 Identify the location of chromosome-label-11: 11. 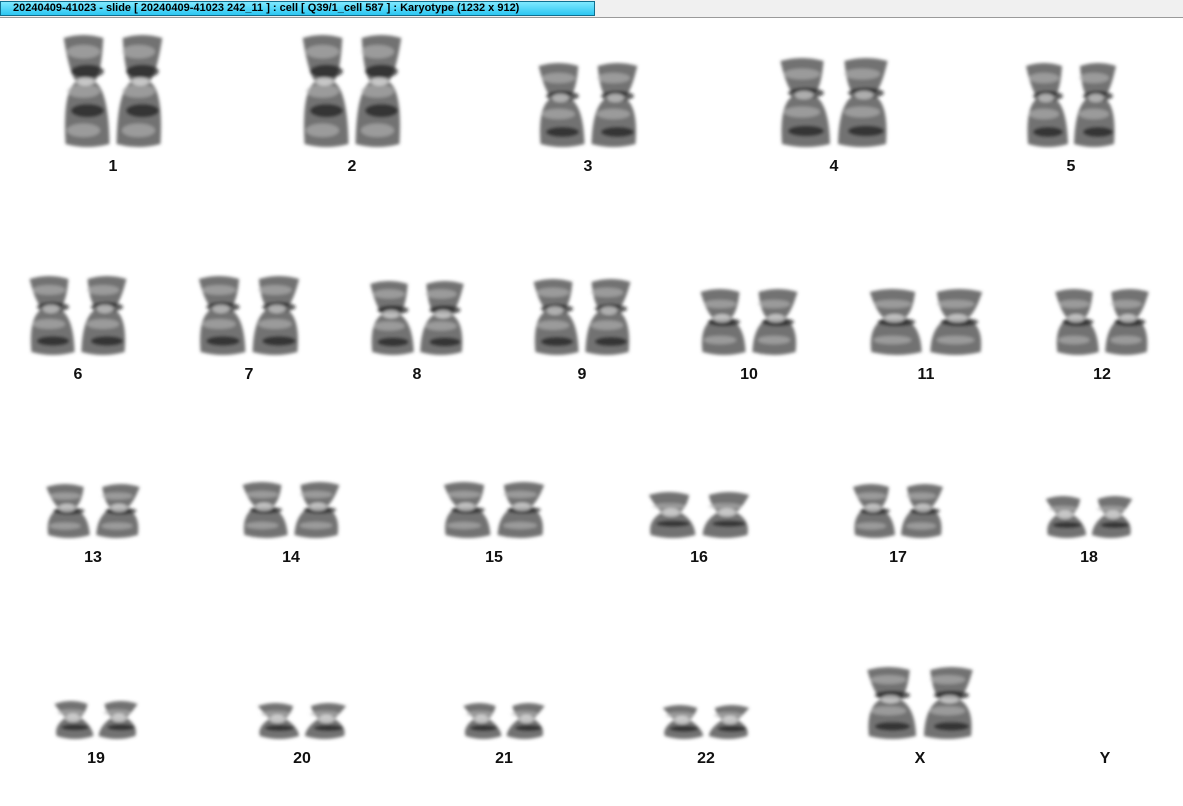
(926, 374).